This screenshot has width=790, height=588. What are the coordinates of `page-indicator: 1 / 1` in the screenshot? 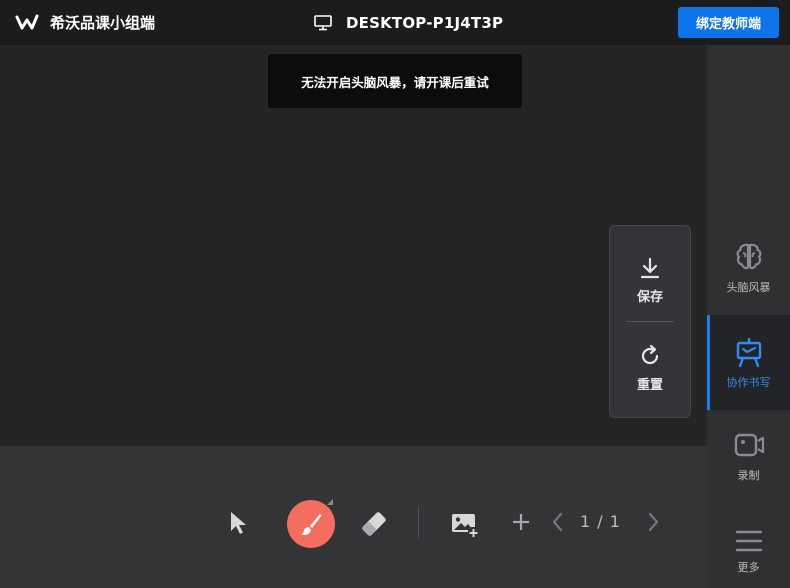 It's located at (600, 521).